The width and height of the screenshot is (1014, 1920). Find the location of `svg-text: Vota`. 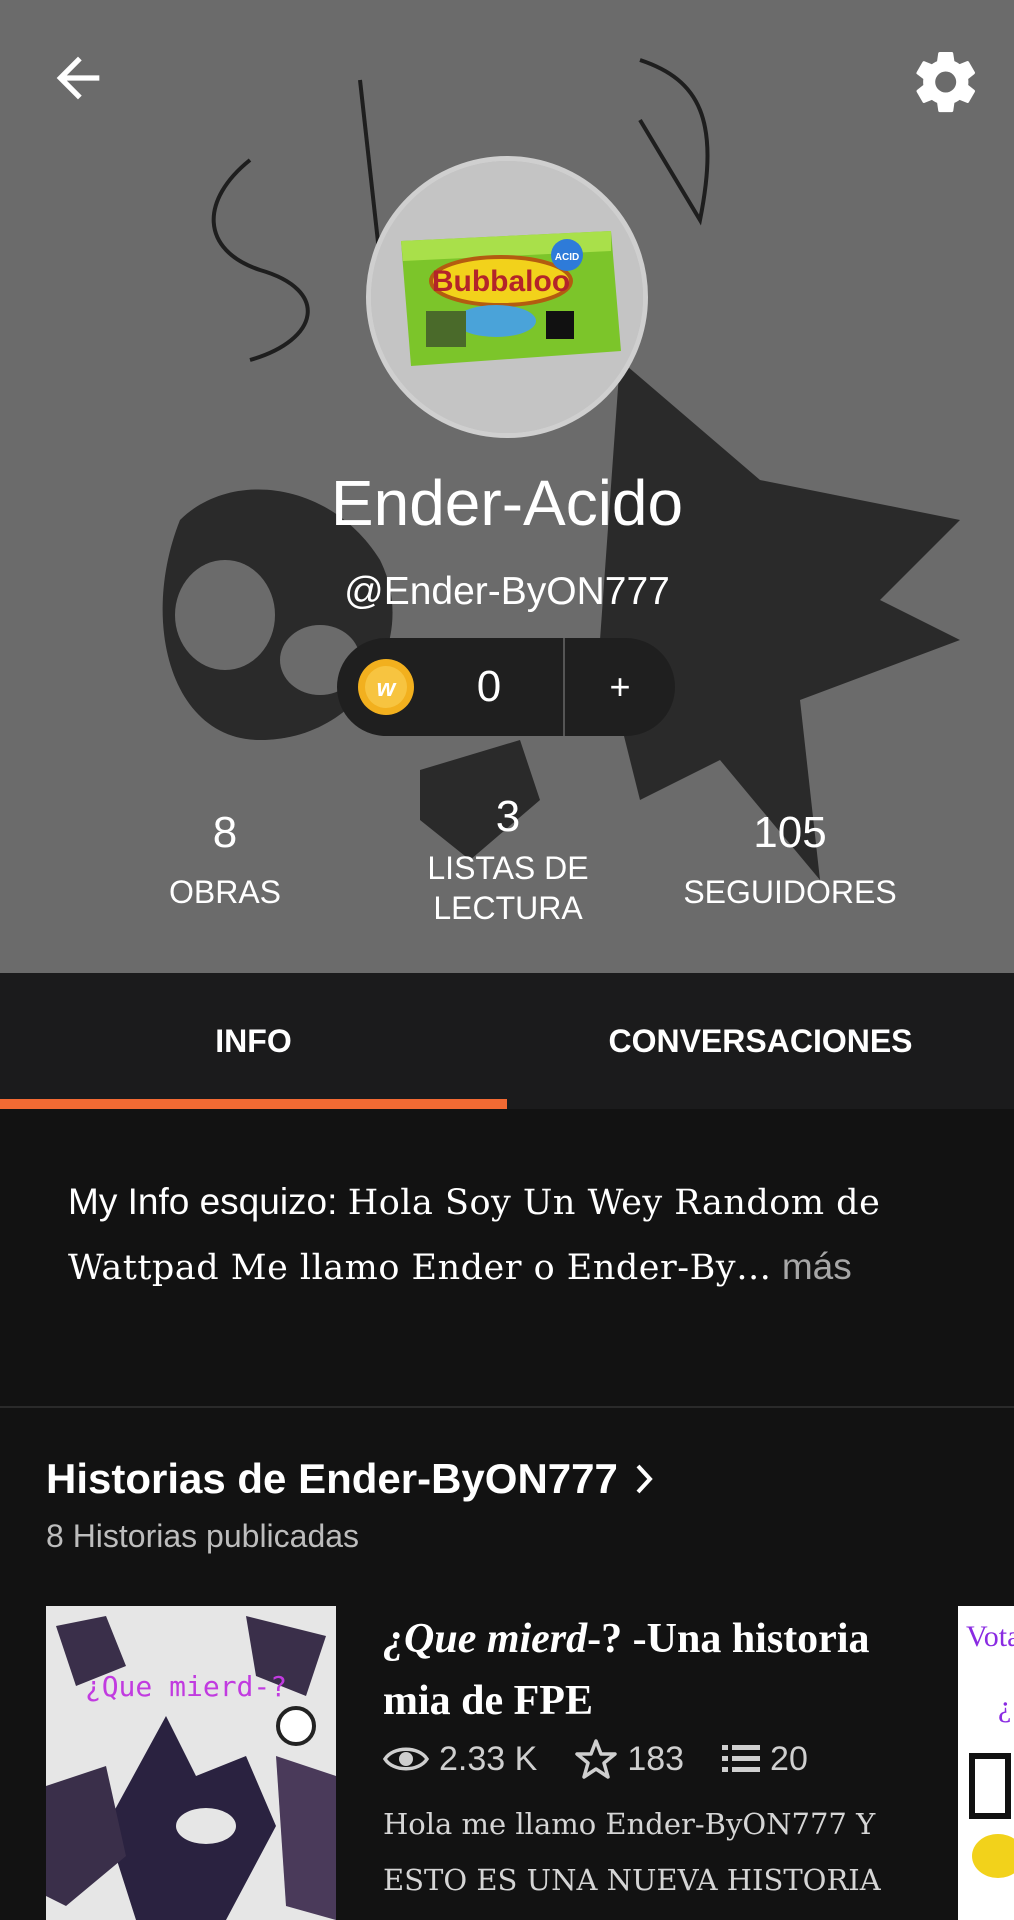

svg-text: Vota is located at coordinates (990, 1636).